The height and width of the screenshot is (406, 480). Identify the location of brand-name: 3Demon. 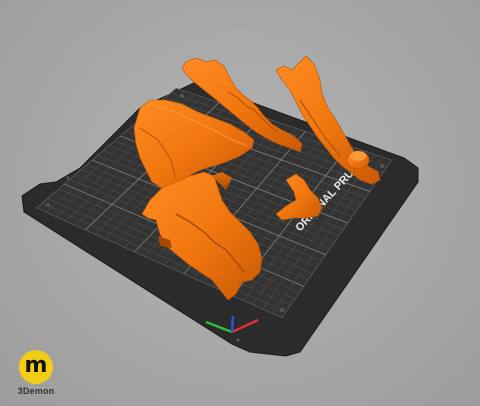
(36, 391).